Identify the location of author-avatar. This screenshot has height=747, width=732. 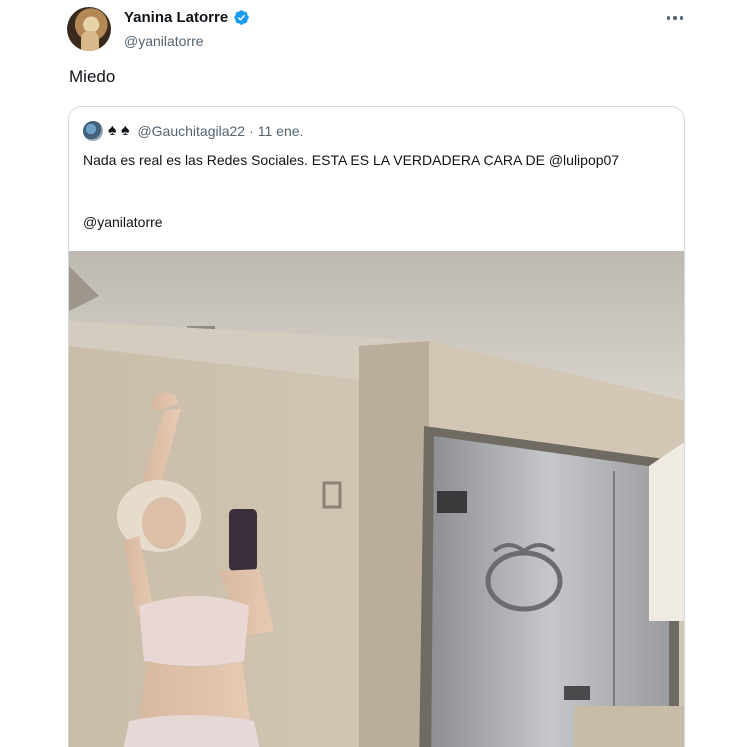
(89, 29).